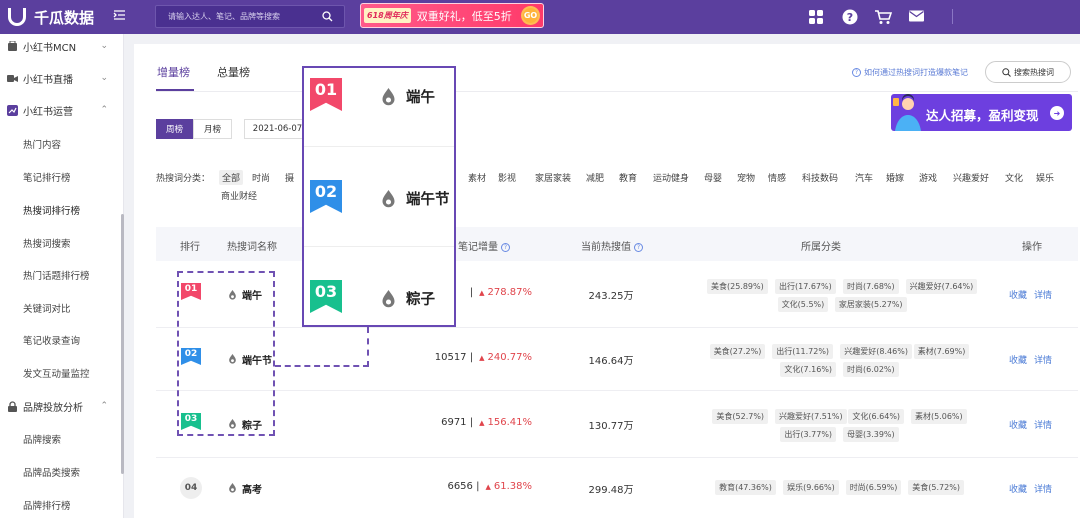 This screenshot has height=518, width=1080. I want to click on sidebar-group-live: 小红书直播 ⌄, so click(62, 78).